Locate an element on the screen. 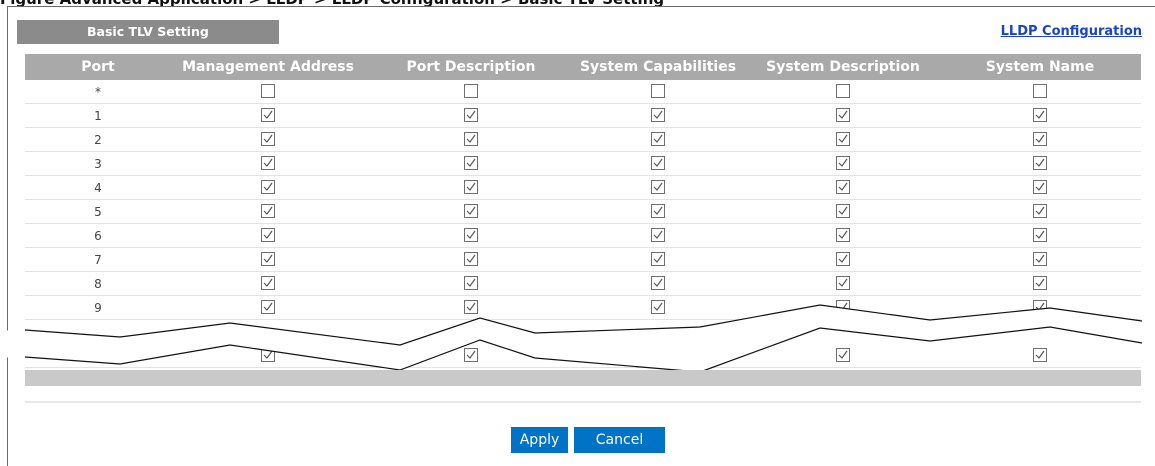  table-row: * is located at coordinates (583, 92).